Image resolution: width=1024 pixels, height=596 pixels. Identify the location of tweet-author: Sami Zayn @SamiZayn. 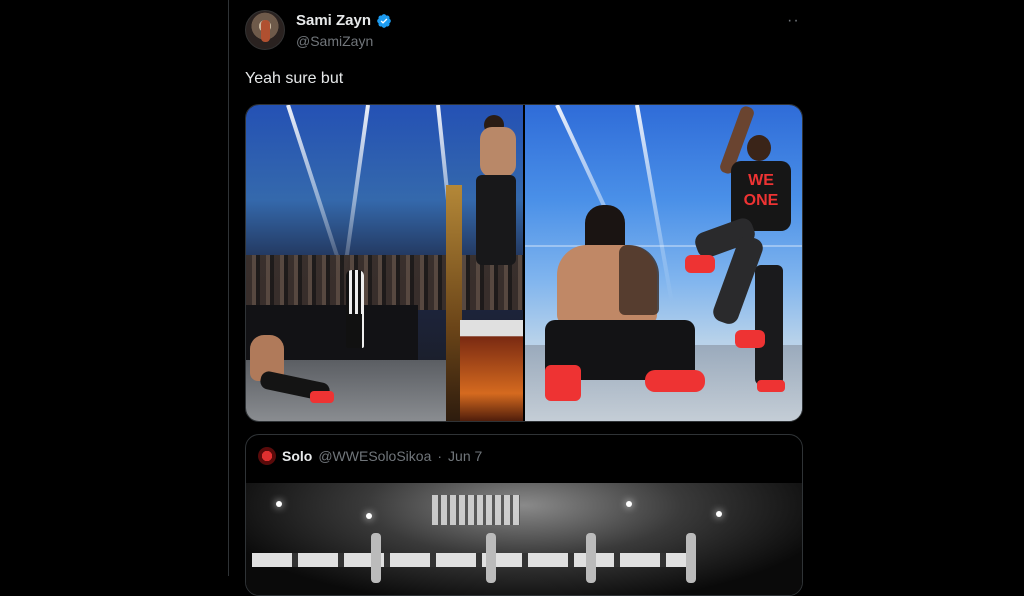
(344, 30).